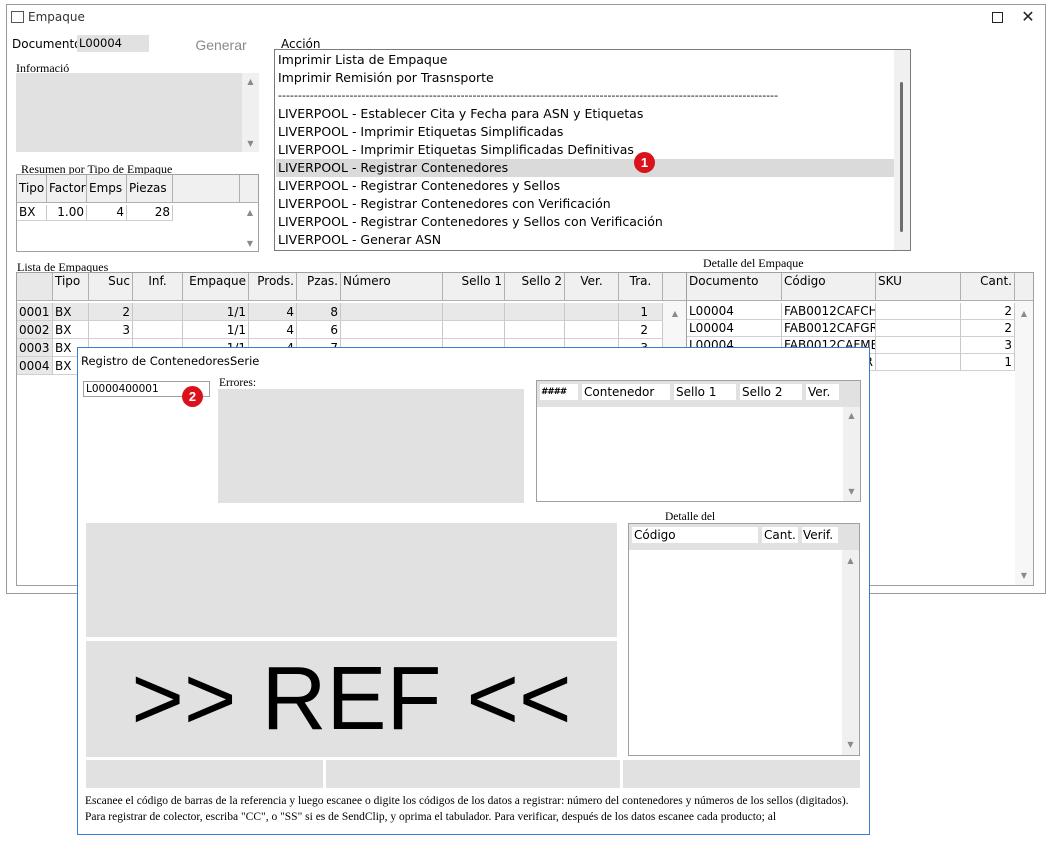 The image size is (1054, 841). I want to click on errores-box, so click(371, 446).